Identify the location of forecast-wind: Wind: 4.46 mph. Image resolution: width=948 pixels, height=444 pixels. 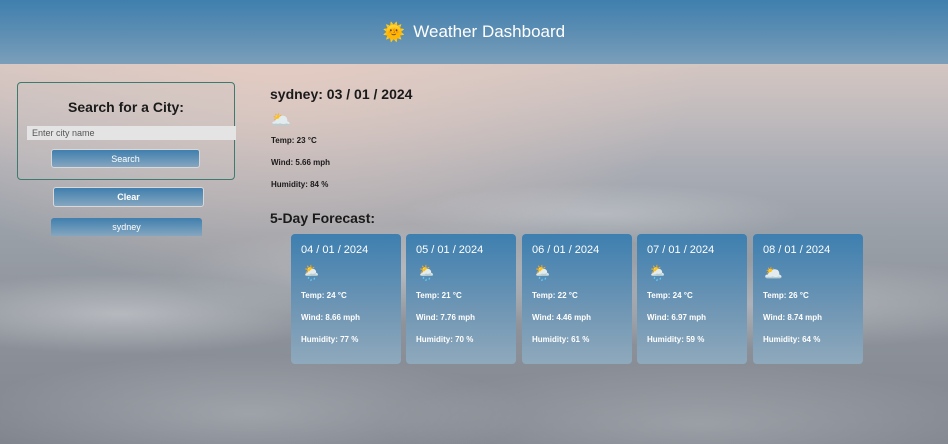
(562, 317).